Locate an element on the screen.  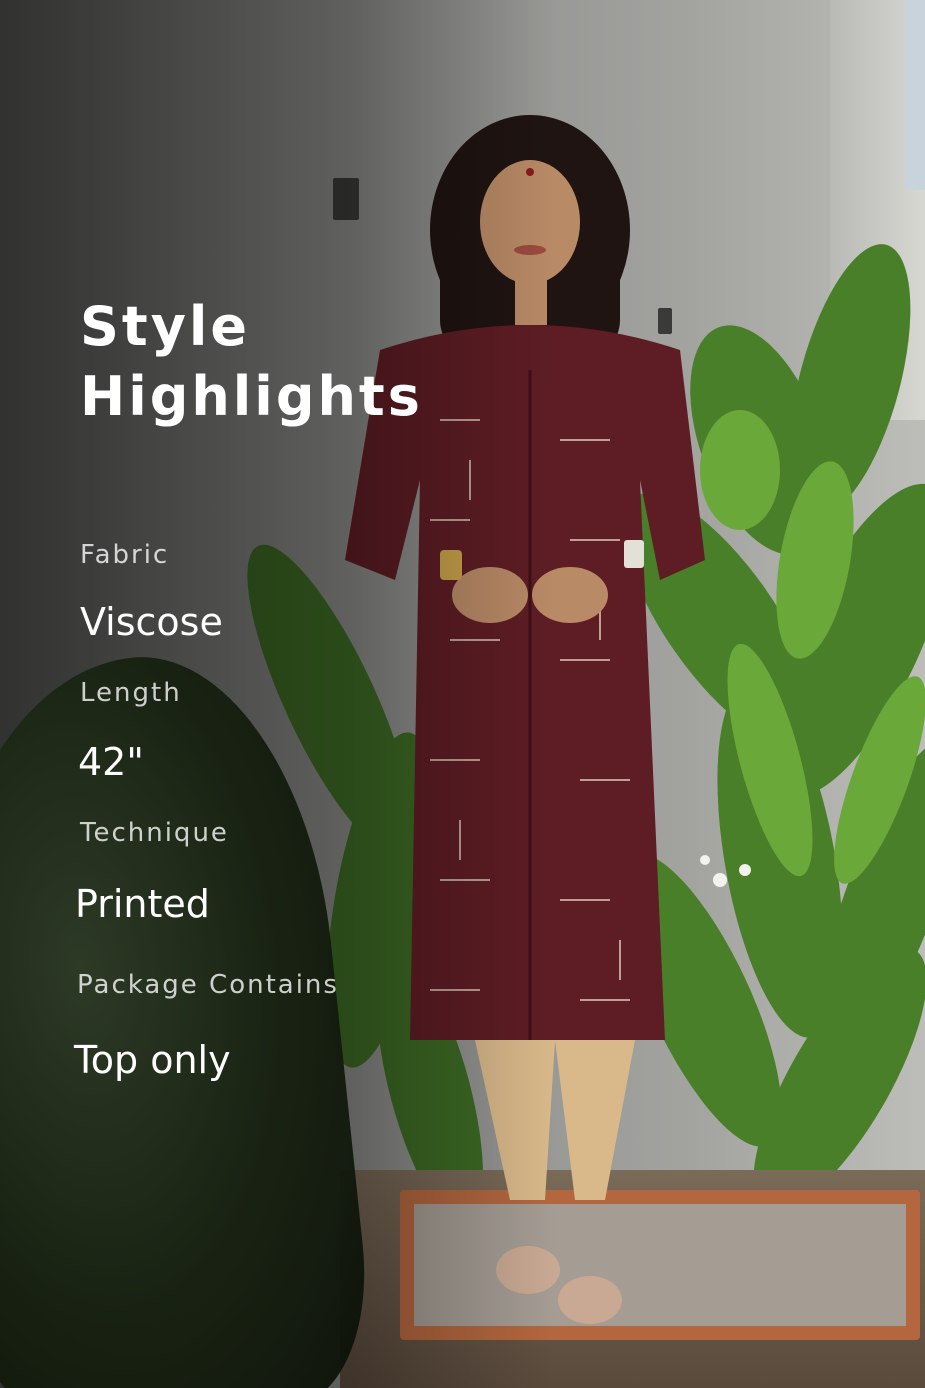
spec-value-package: Top only is located at coordinates (152, 1060).